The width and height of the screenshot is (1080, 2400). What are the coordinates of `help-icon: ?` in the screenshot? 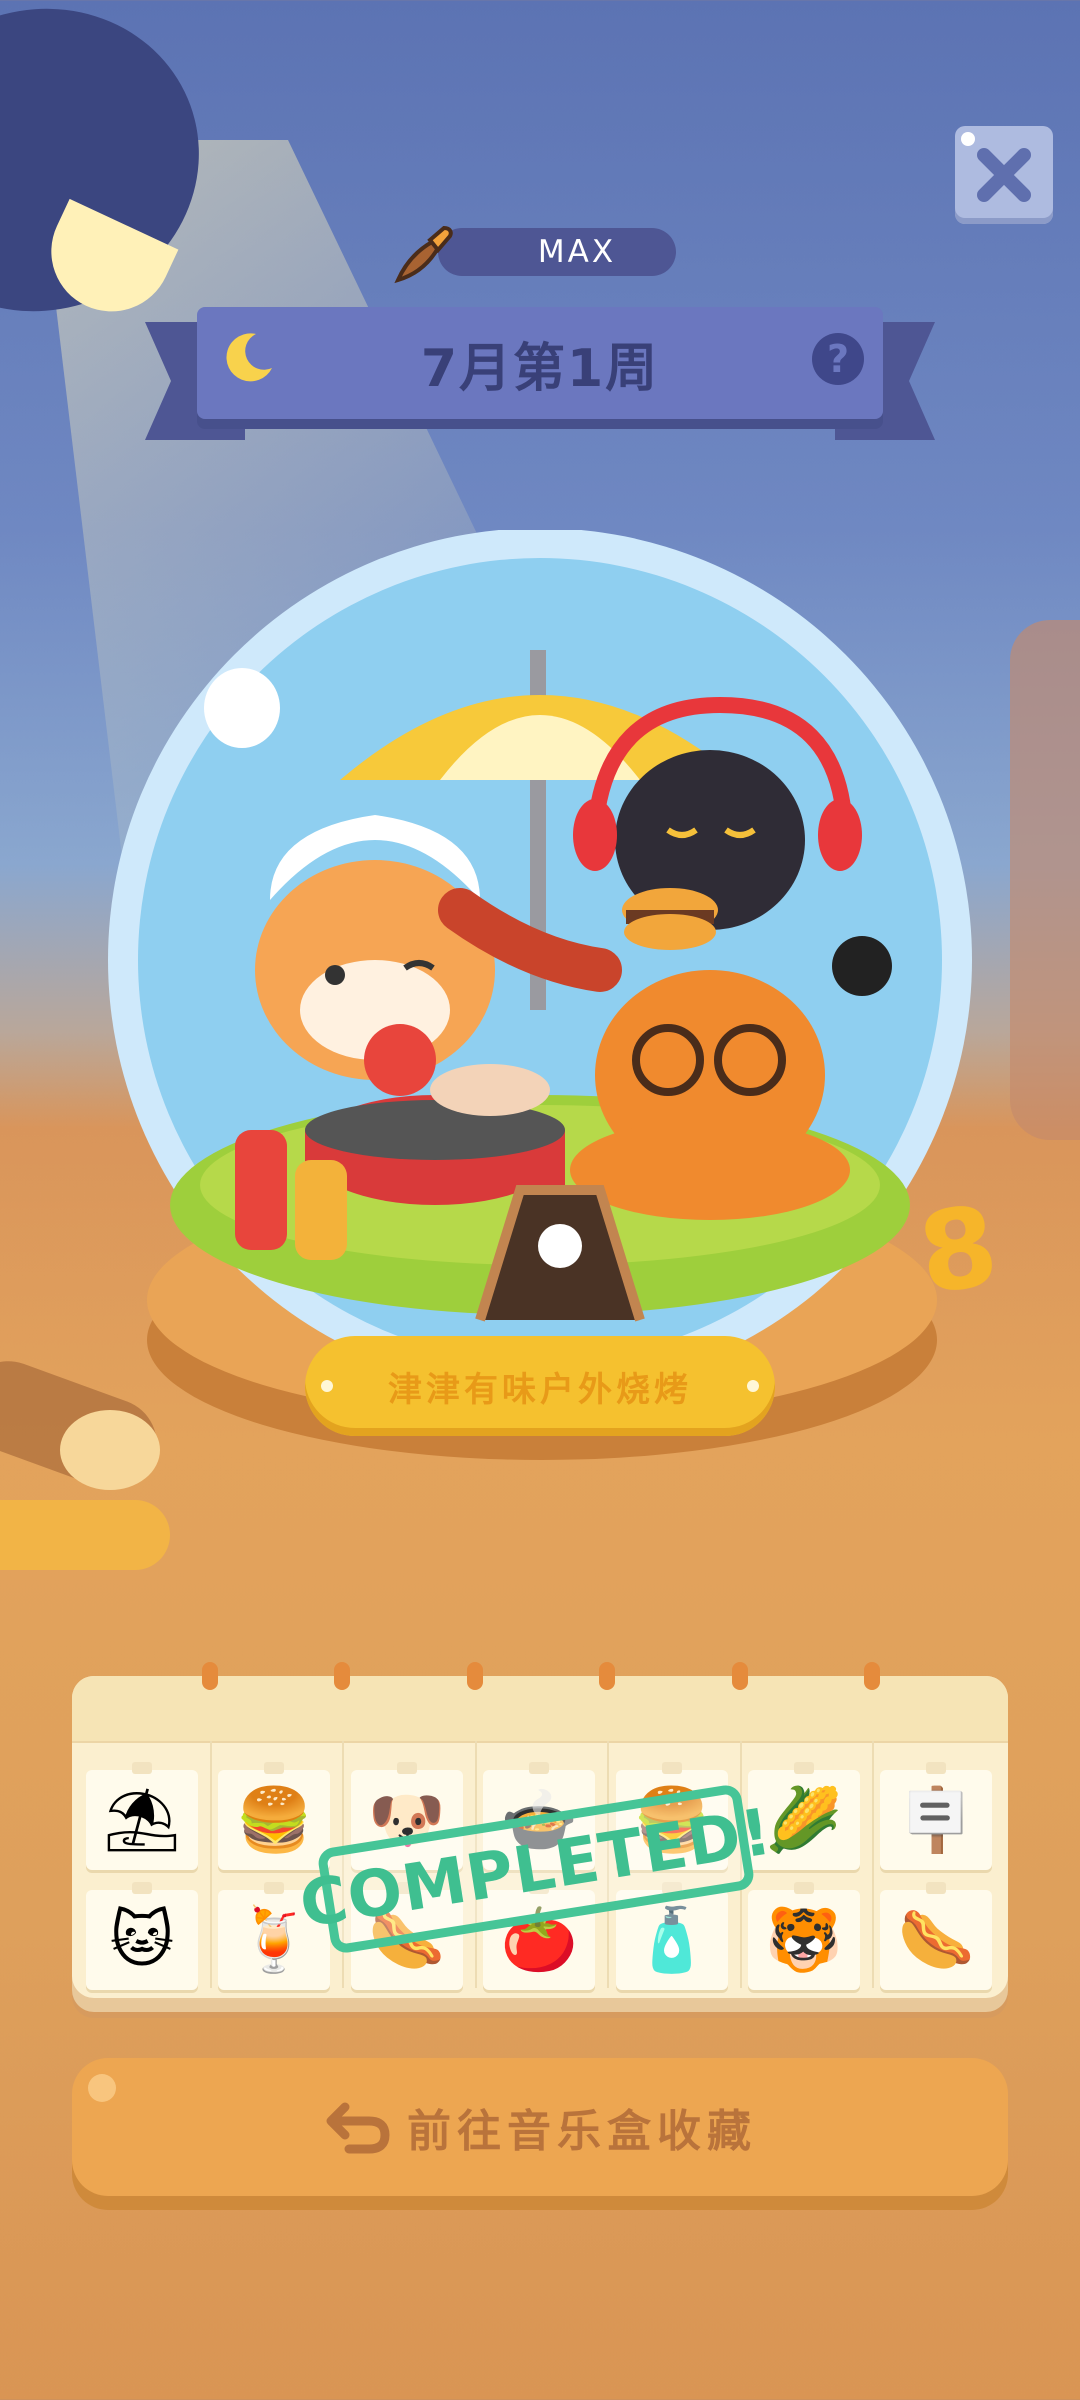 It's located at (838, 359).